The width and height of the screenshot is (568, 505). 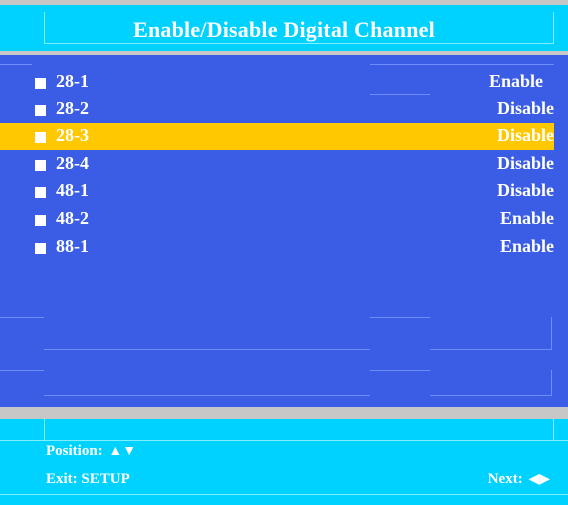 What do you see at coordinates (72, 135) in the screenshot?
I see `channel-number: 28-3` at bounding box center [72, 135].